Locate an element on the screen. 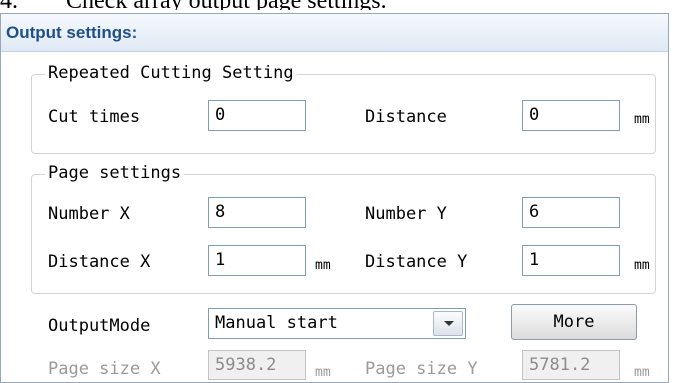  output-mode-value: Manual start is located at coordinates (276, 323).